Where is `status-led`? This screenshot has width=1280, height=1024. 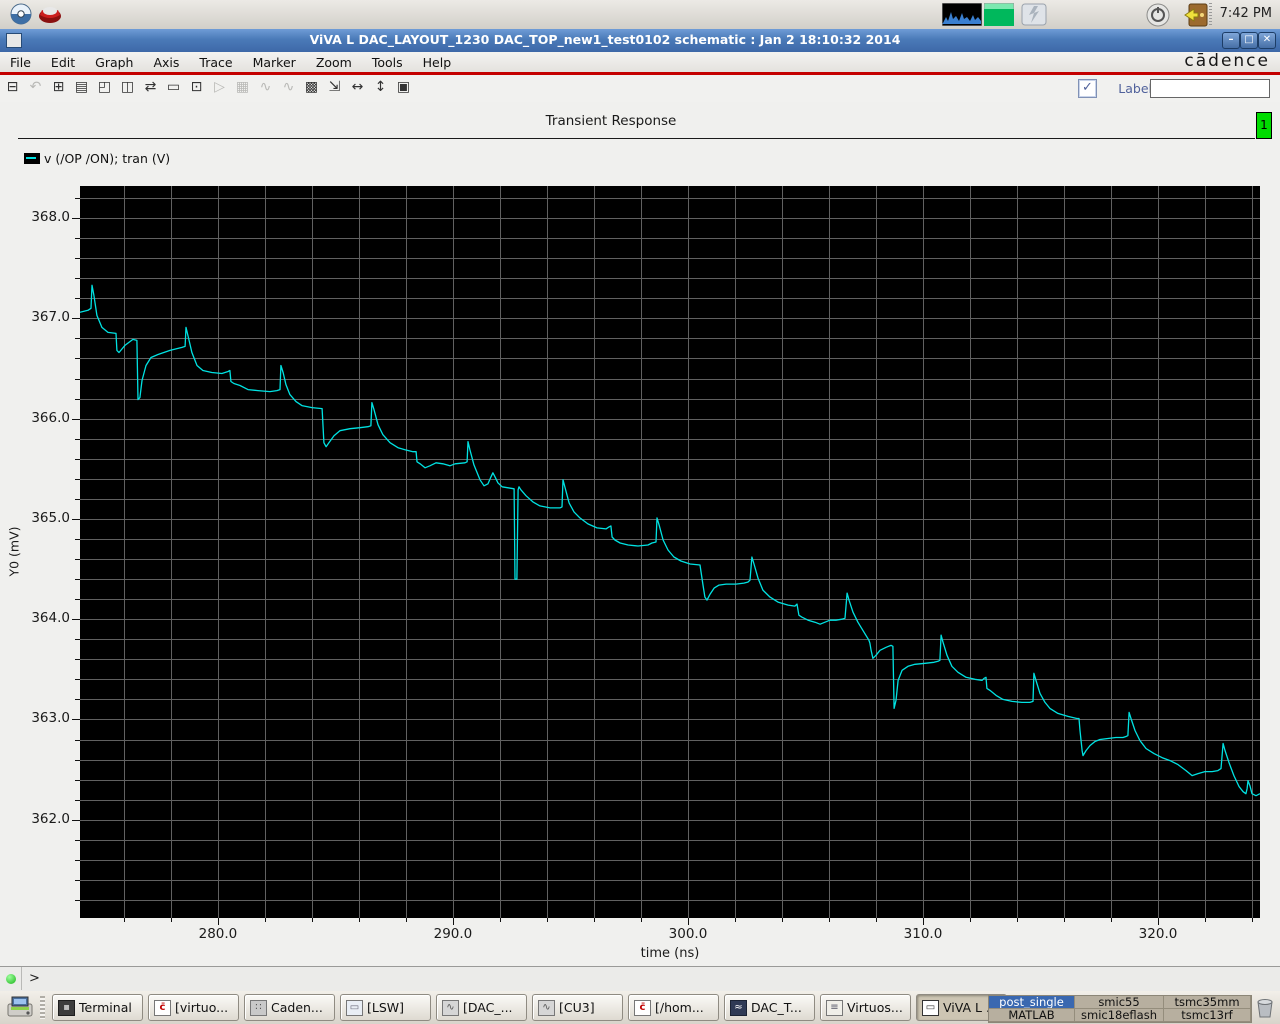 status-led is located at coordinates (11, 979).